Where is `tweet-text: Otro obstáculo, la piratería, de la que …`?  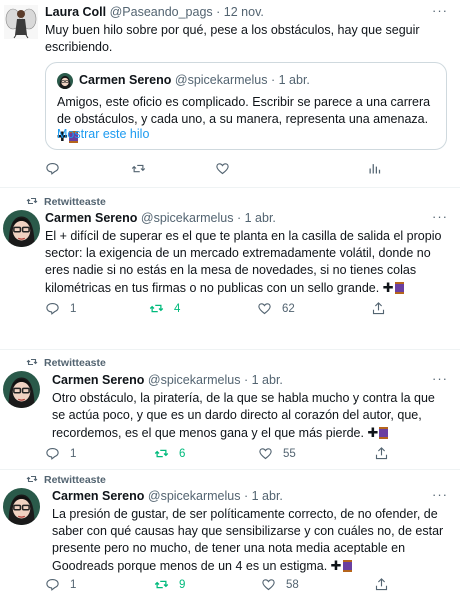
tweet-text: Otro obstáculo, la piratería, de la que … is located at coordinates (251, 416).